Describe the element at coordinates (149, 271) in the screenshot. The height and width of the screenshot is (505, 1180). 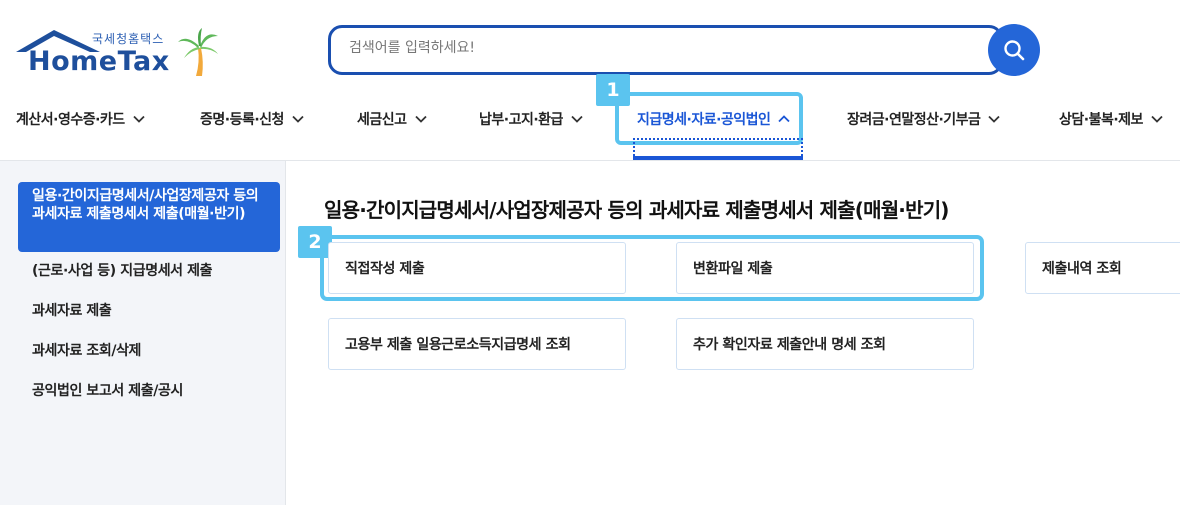
I see `sidebar-item-payment-statement: (근로·사업 등) 지급명세서 제출` at that location.